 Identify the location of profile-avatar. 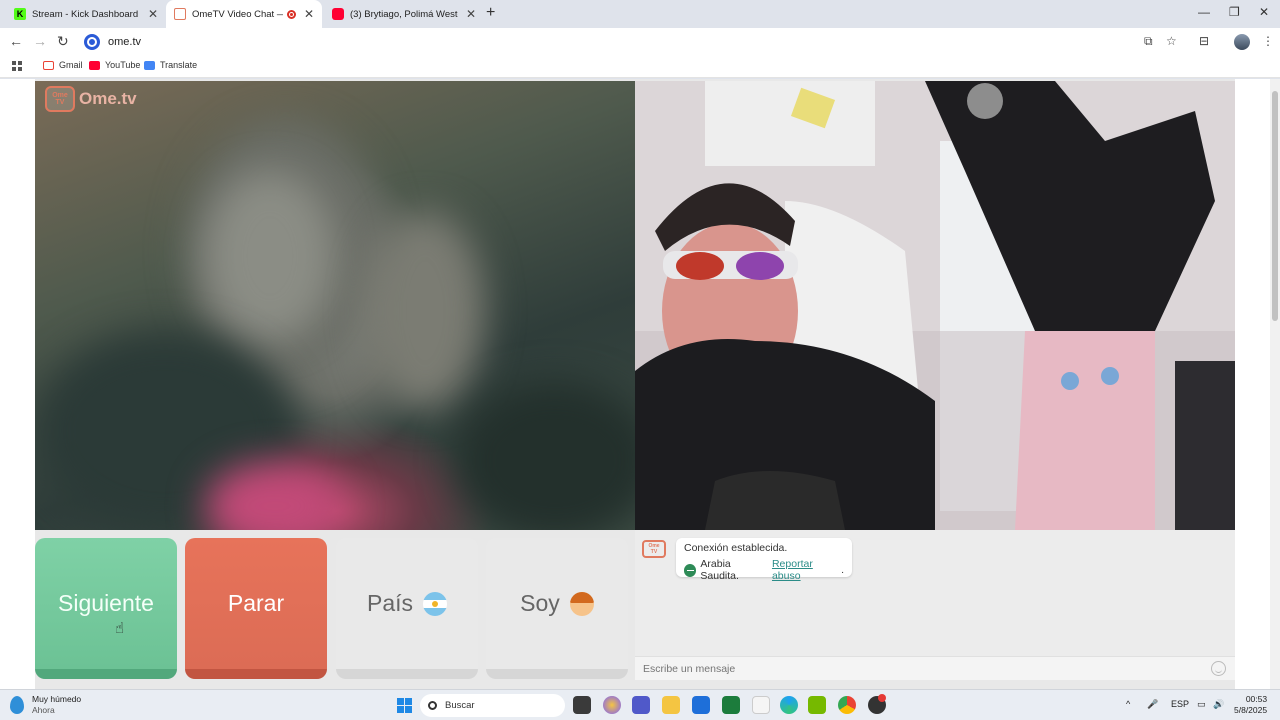
(1242, 42).